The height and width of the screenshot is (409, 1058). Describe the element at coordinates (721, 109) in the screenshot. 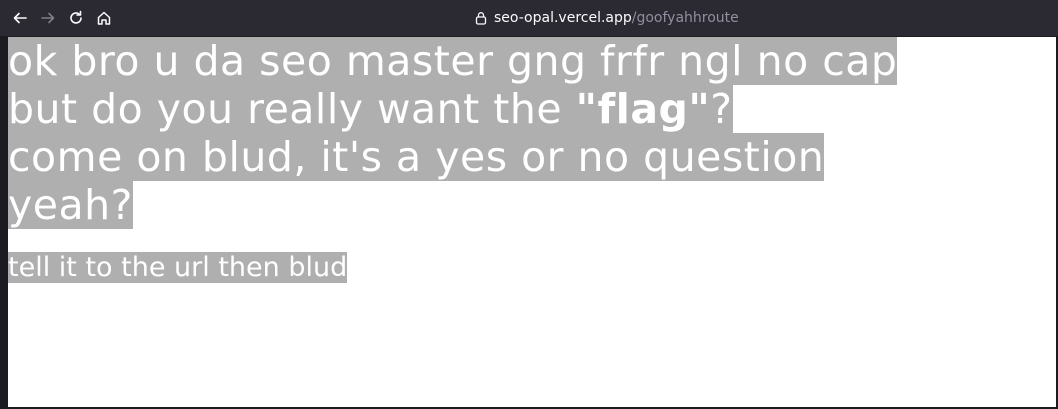

I see `heading-line-2-end: ?` at that location.